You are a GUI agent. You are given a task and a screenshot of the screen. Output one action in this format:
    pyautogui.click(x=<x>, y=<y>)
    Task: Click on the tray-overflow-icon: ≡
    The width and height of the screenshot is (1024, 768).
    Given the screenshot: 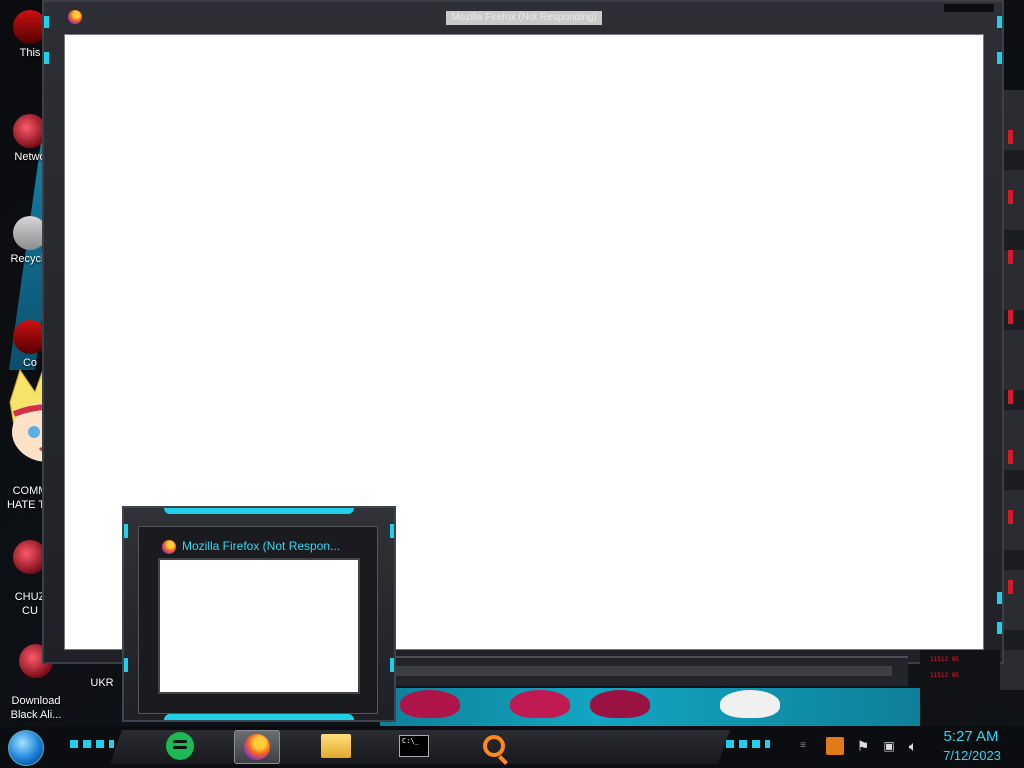 What is the action you would take?
    pyautogui.click(x=803, y=746)
    